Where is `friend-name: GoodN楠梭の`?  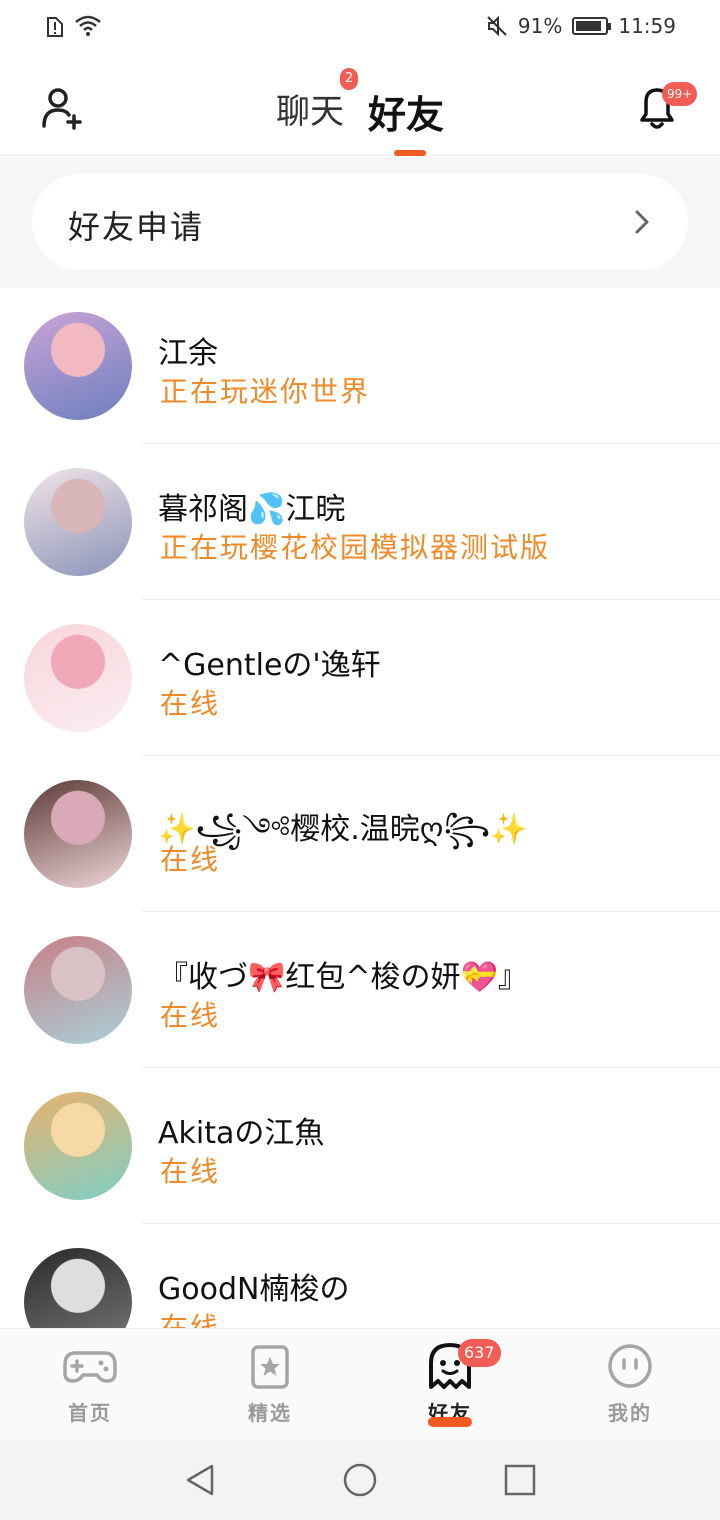
friend-name: GoodN楠梭の is located at coordinates (254, 1289).